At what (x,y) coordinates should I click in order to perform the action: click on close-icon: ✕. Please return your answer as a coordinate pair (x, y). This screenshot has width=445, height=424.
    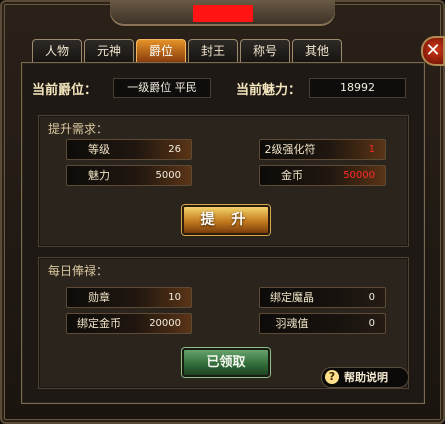
    Looking at the image, I should click on (433, 50).